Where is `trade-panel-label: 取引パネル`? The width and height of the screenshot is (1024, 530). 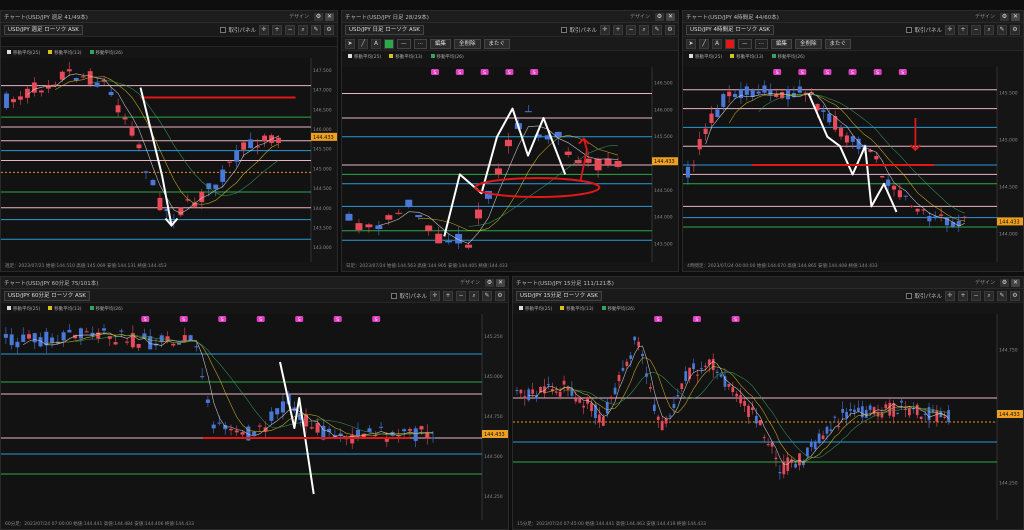 trade-panel-label: 取引パネル is located at coordinates (928, 30).